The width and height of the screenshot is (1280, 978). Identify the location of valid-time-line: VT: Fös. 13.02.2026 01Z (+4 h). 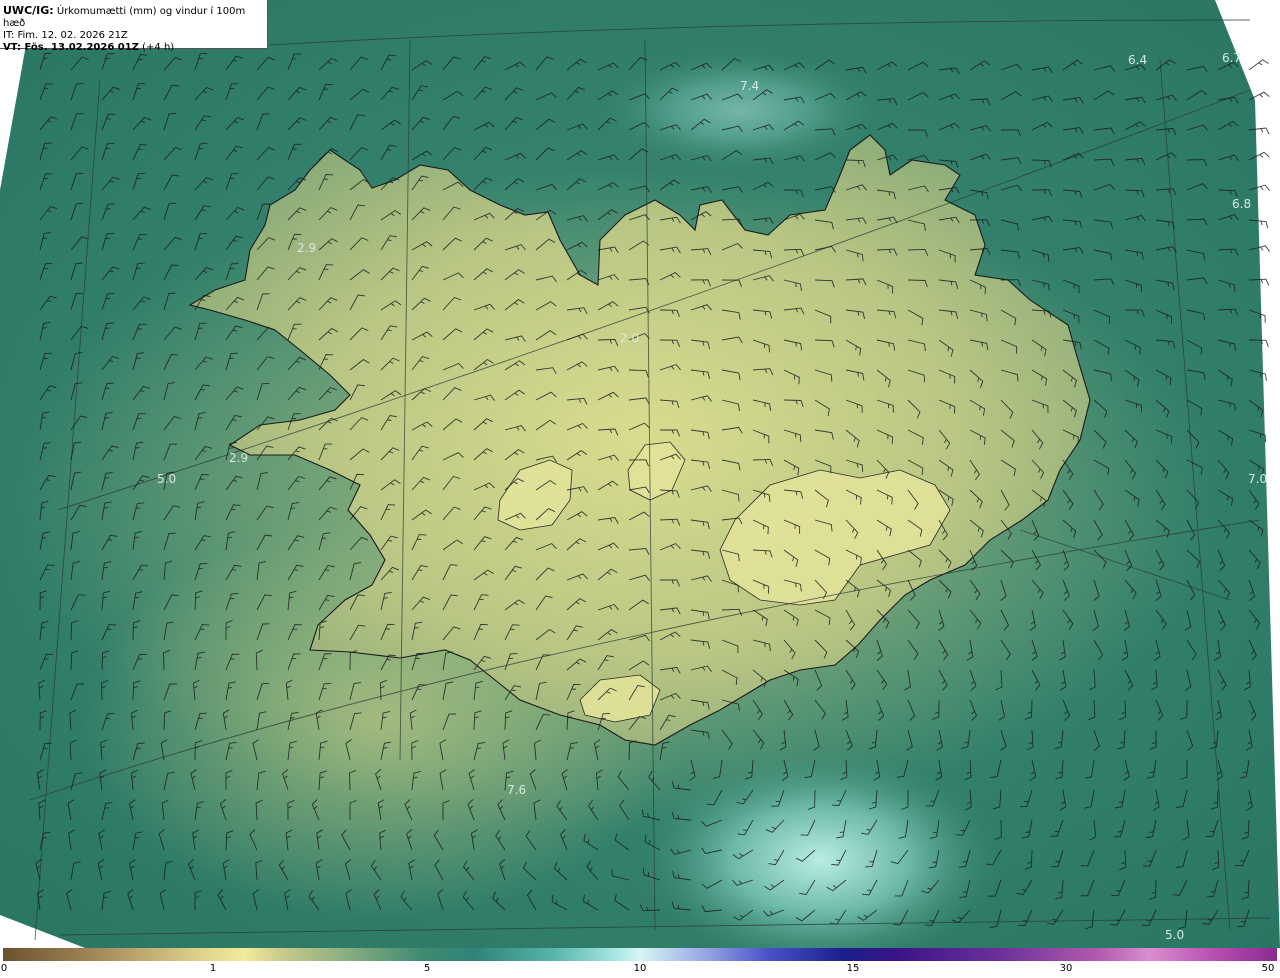
(135, 48).